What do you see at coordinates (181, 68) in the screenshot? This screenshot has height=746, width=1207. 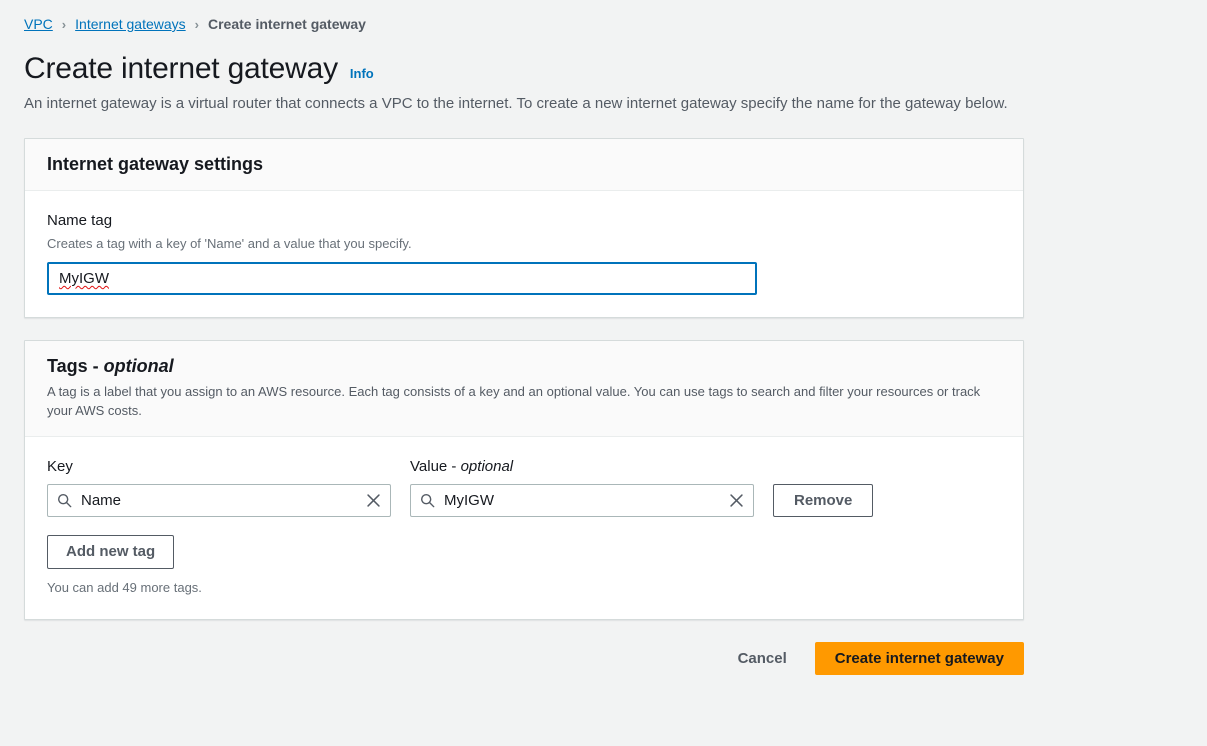 I see `page-title: Create internet gateway` at bounding box center [181, 68].